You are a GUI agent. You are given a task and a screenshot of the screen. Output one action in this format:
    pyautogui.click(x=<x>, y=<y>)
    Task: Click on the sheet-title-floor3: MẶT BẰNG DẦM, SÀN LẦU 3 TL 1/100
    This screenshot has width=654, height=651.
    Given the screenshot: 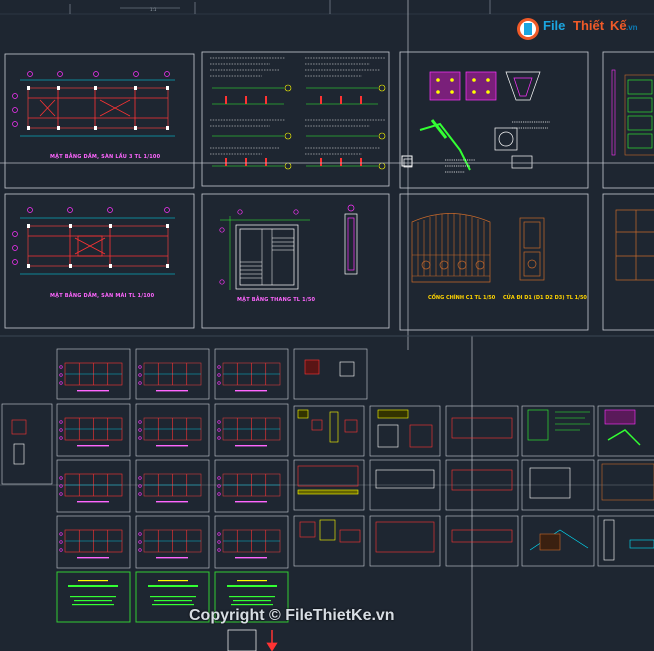 What is the action you would take?
    pyautogui.click(x=105, y=157)
    